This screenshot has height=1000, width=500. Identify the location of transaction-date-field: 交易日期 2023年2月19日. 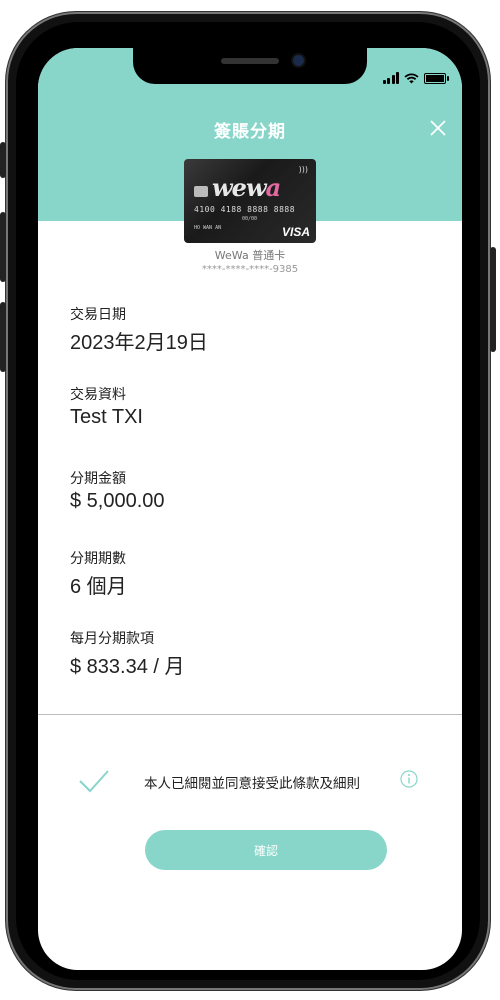
(139, 329).